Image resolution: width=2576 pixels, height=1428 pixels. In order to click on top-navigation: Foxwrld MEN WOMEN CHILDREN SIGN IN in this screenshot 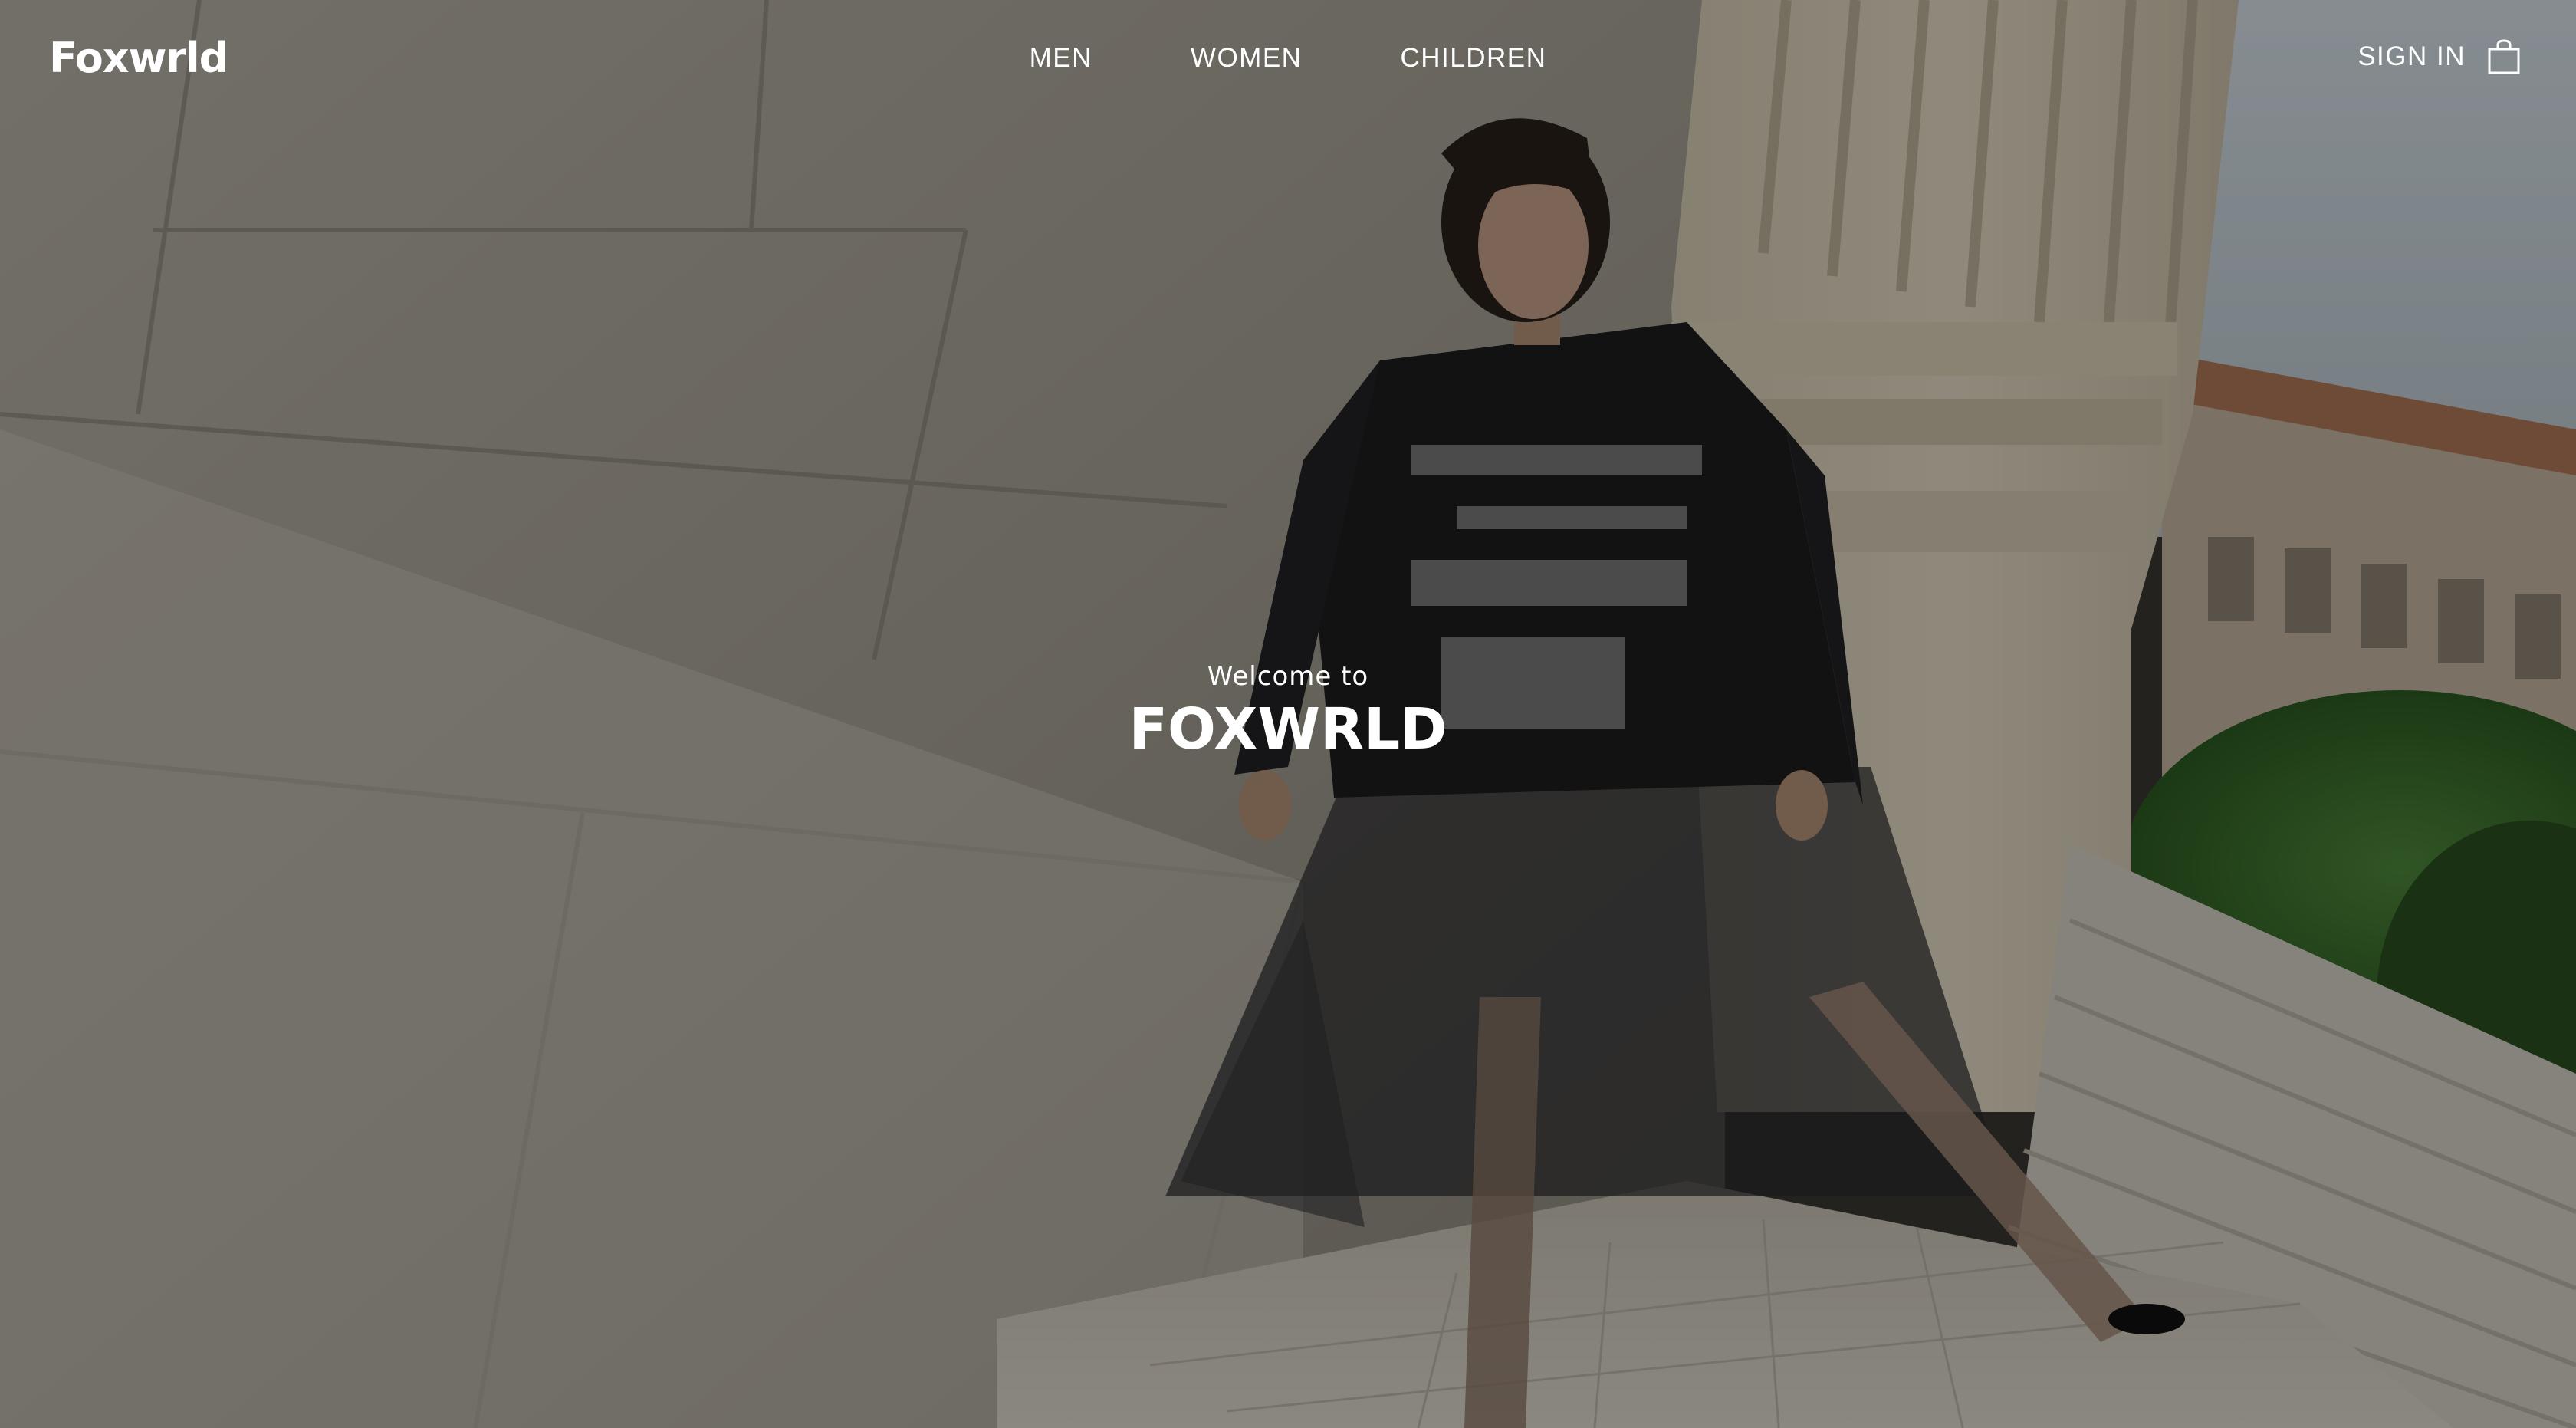, I will do `click(1288, 58)`.